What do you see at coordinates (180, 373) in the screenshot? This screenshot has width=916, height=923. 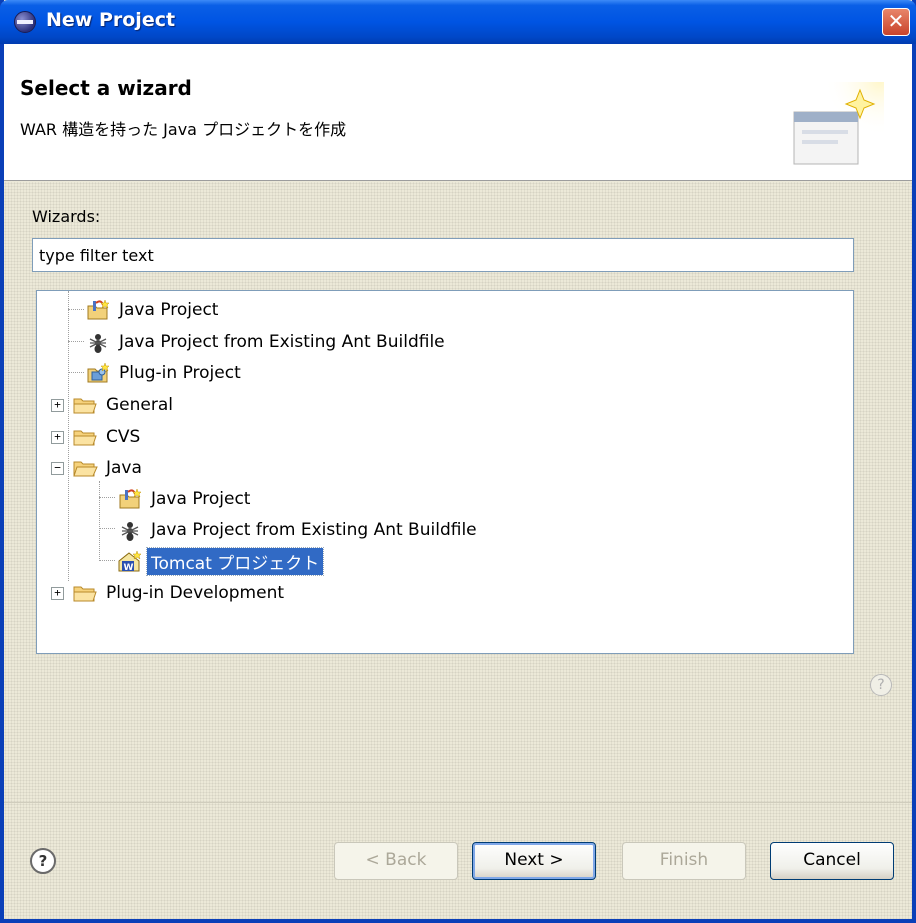 I see `tree-item-label: Plug-in Project` at bounding box center [180, 373].